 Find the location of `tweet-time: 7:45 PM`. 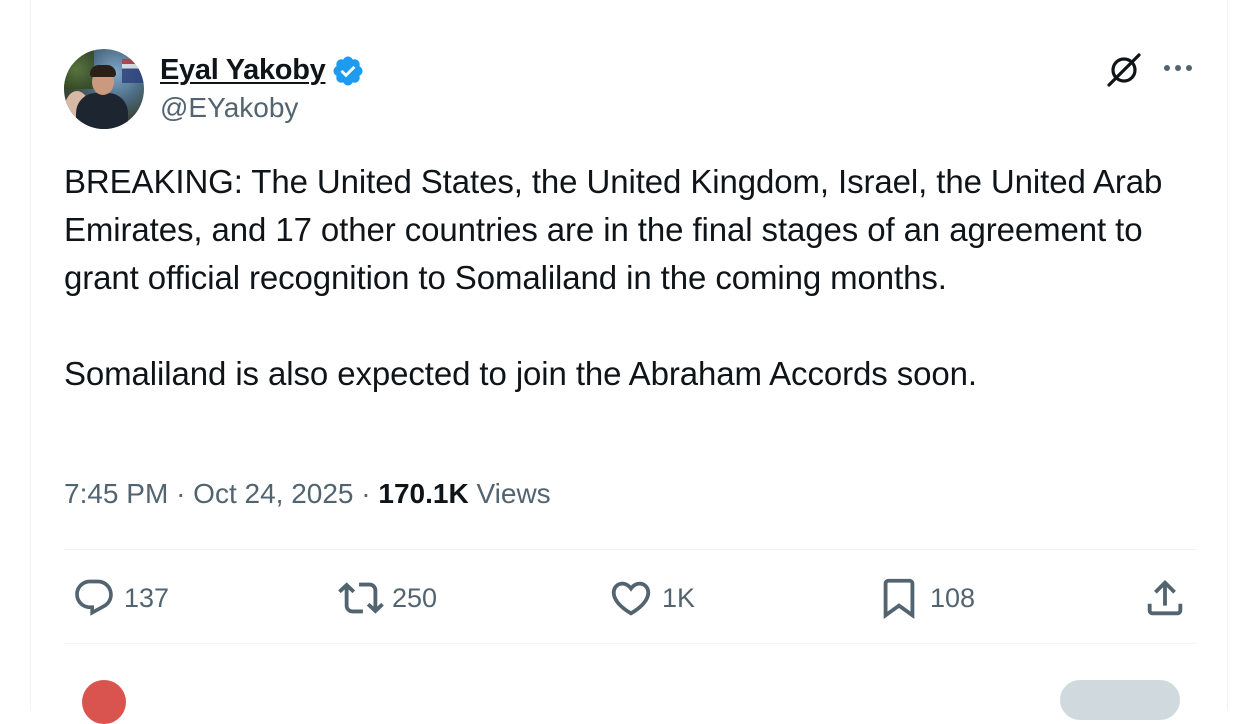

tweet-time: 7:45 PM is located at coordinates (116, 493).